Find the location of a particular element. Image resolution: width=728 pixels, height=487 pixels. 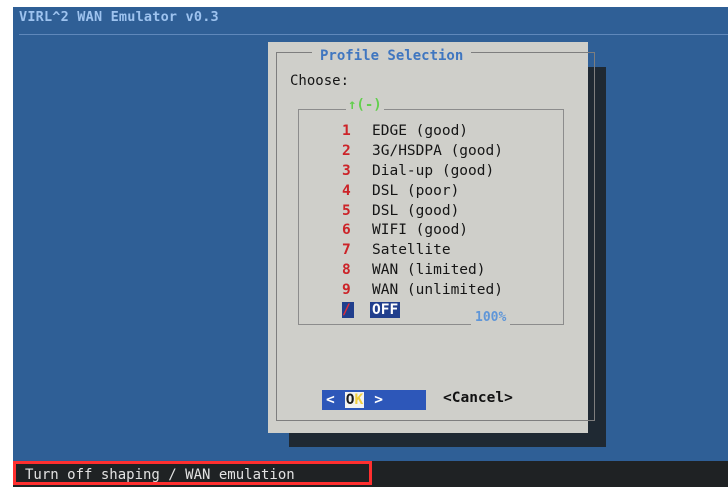

menu-item-number: 1 is located at coordinates (346, 131).